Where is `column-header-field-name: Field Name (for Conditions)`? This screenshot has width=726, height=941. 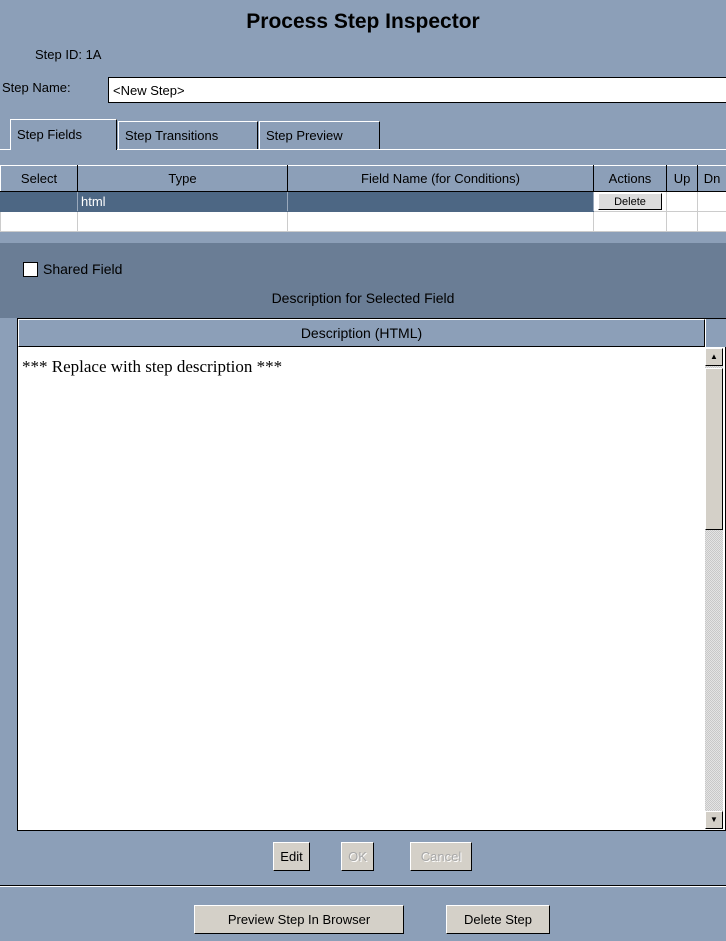
column-header-field-name: Field Name (for Conditions) is located at coordinates (440, 178).